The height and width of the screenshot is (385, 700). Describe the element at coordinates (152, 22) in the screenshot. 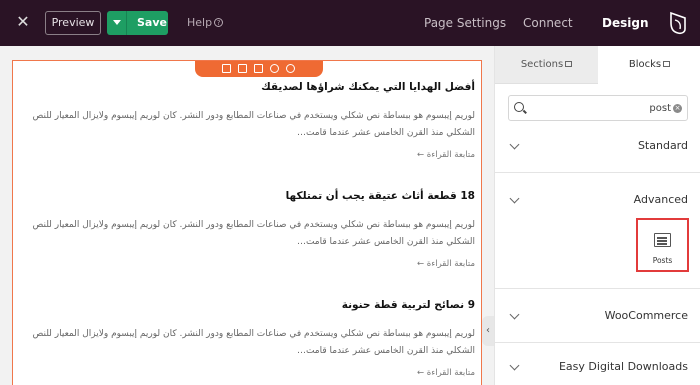

I see `save-label: Save` at that location.